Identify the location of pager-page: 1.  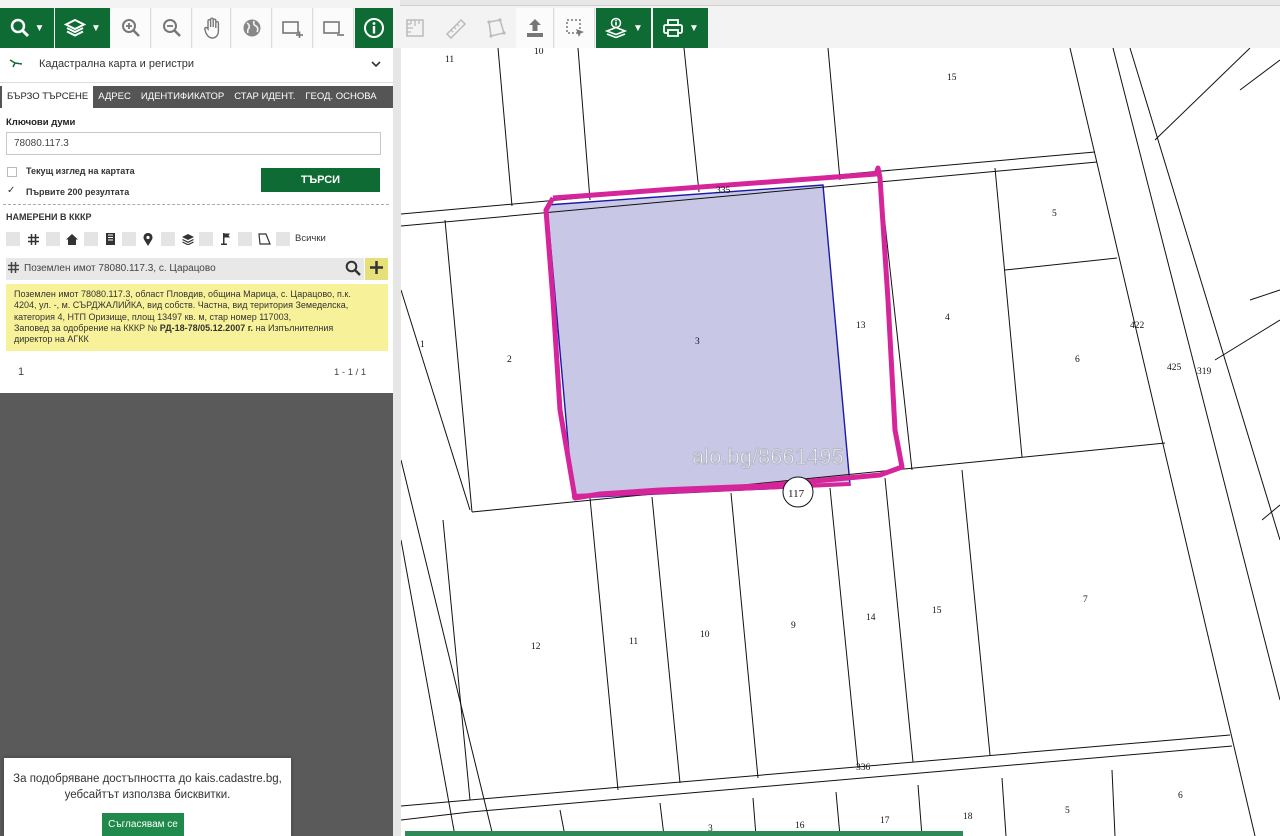
(21, 372).